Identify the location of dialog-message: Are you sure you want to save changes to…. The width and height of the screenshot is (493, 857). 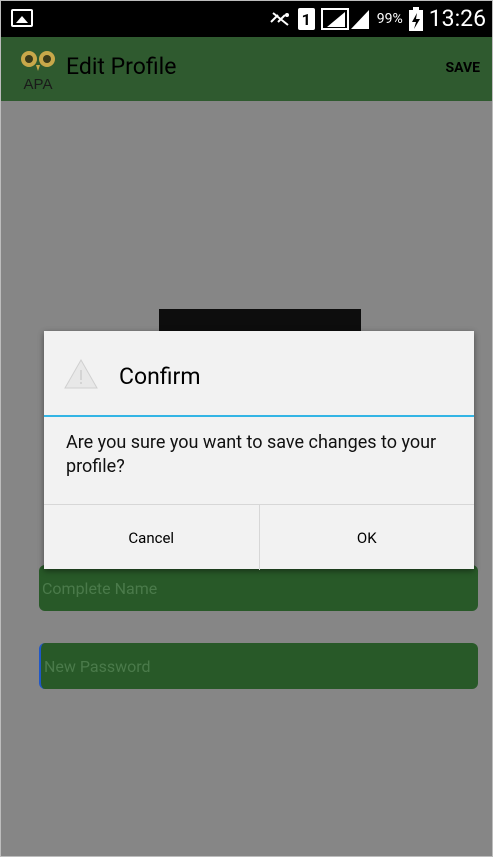
(251, 454).